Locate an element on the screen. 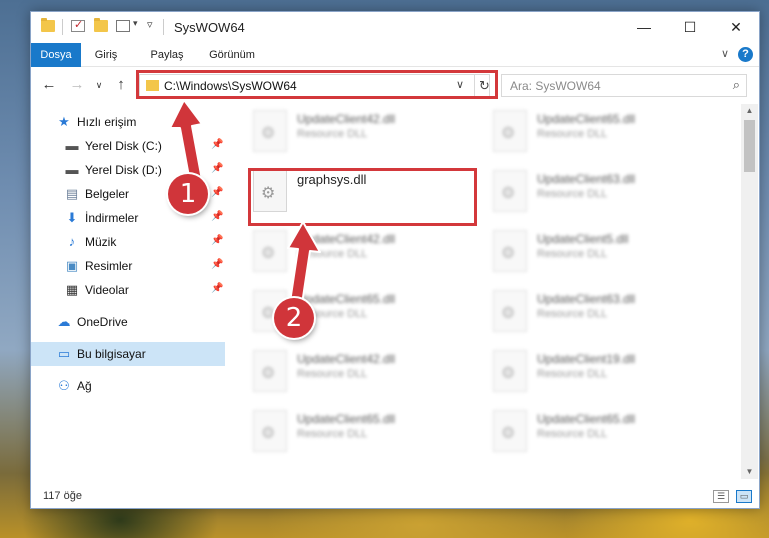 This screenshot has height=538, width=769. drive-icon: ▬ is located at coordinates (72, 169).